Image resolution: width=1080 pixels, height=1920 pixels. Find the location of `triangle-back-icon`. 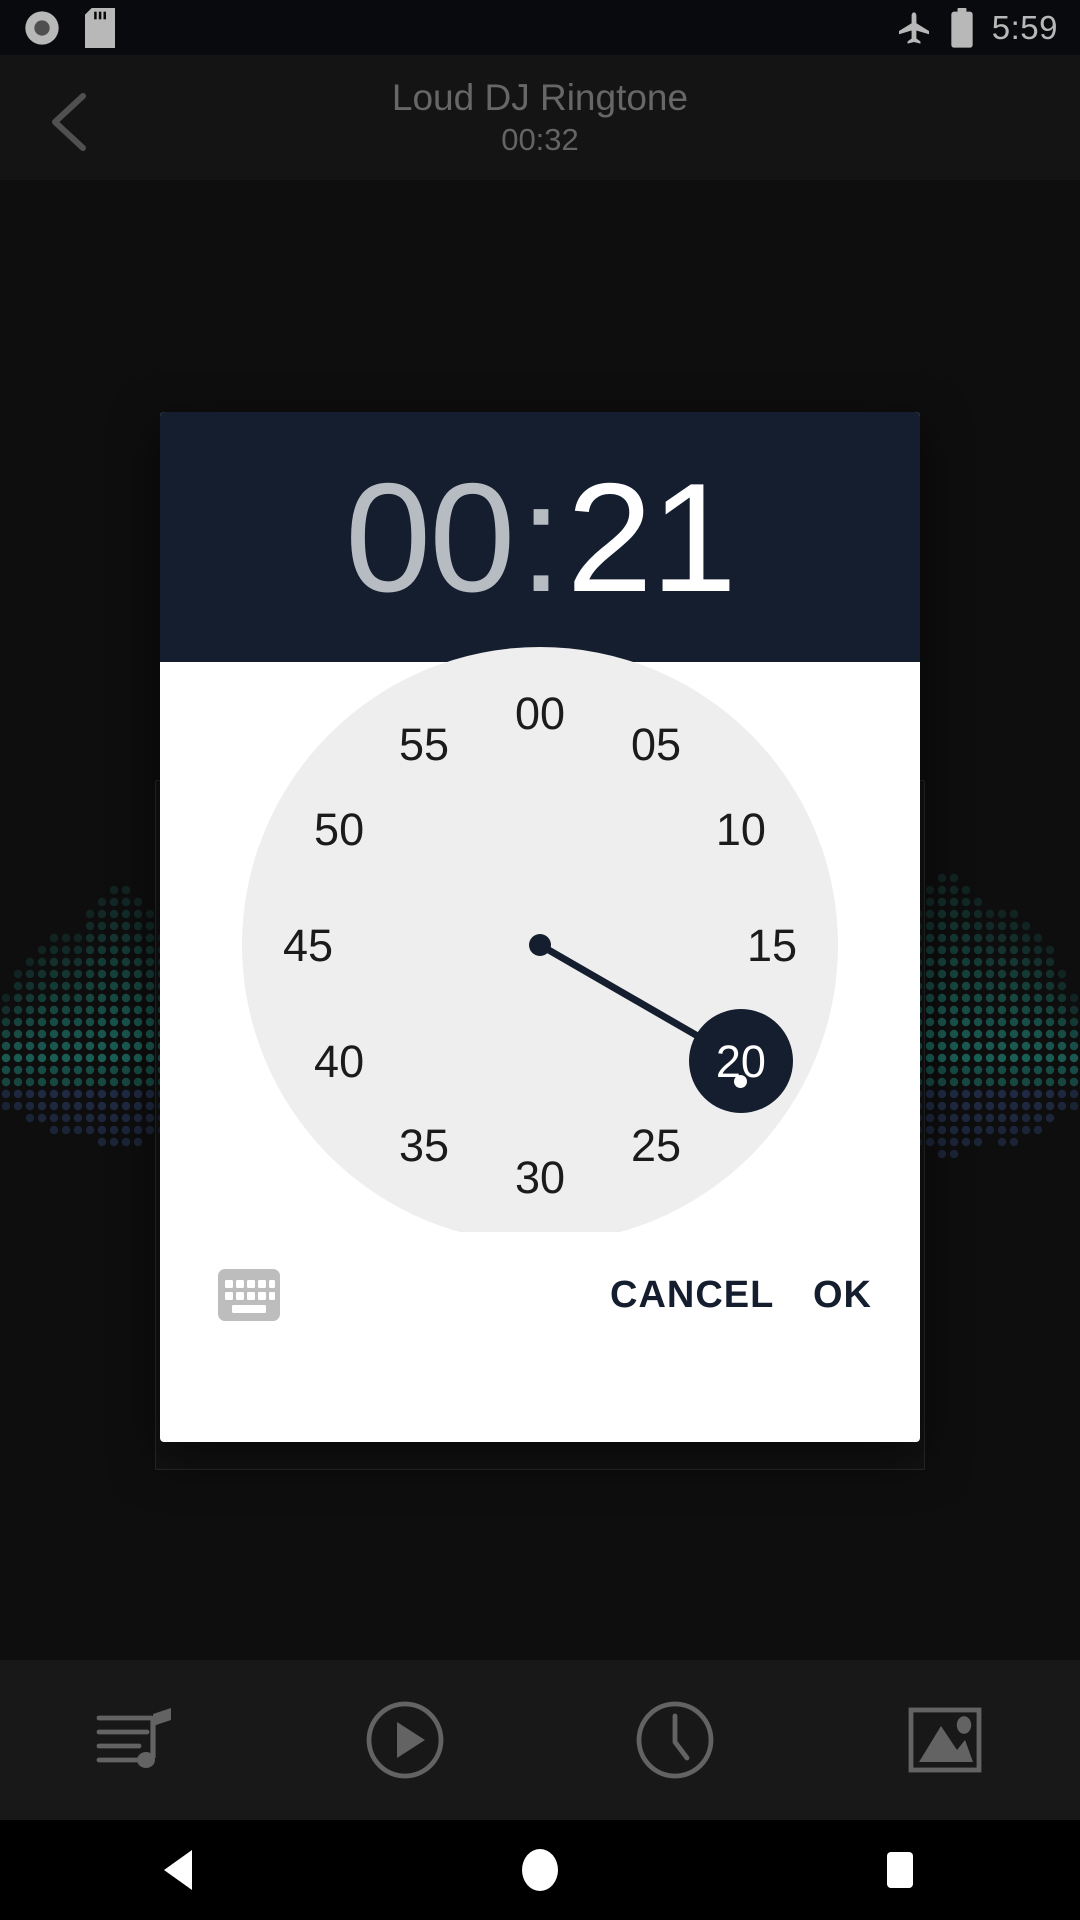

triangle-back-icon is located at coordinates (178, 1870).